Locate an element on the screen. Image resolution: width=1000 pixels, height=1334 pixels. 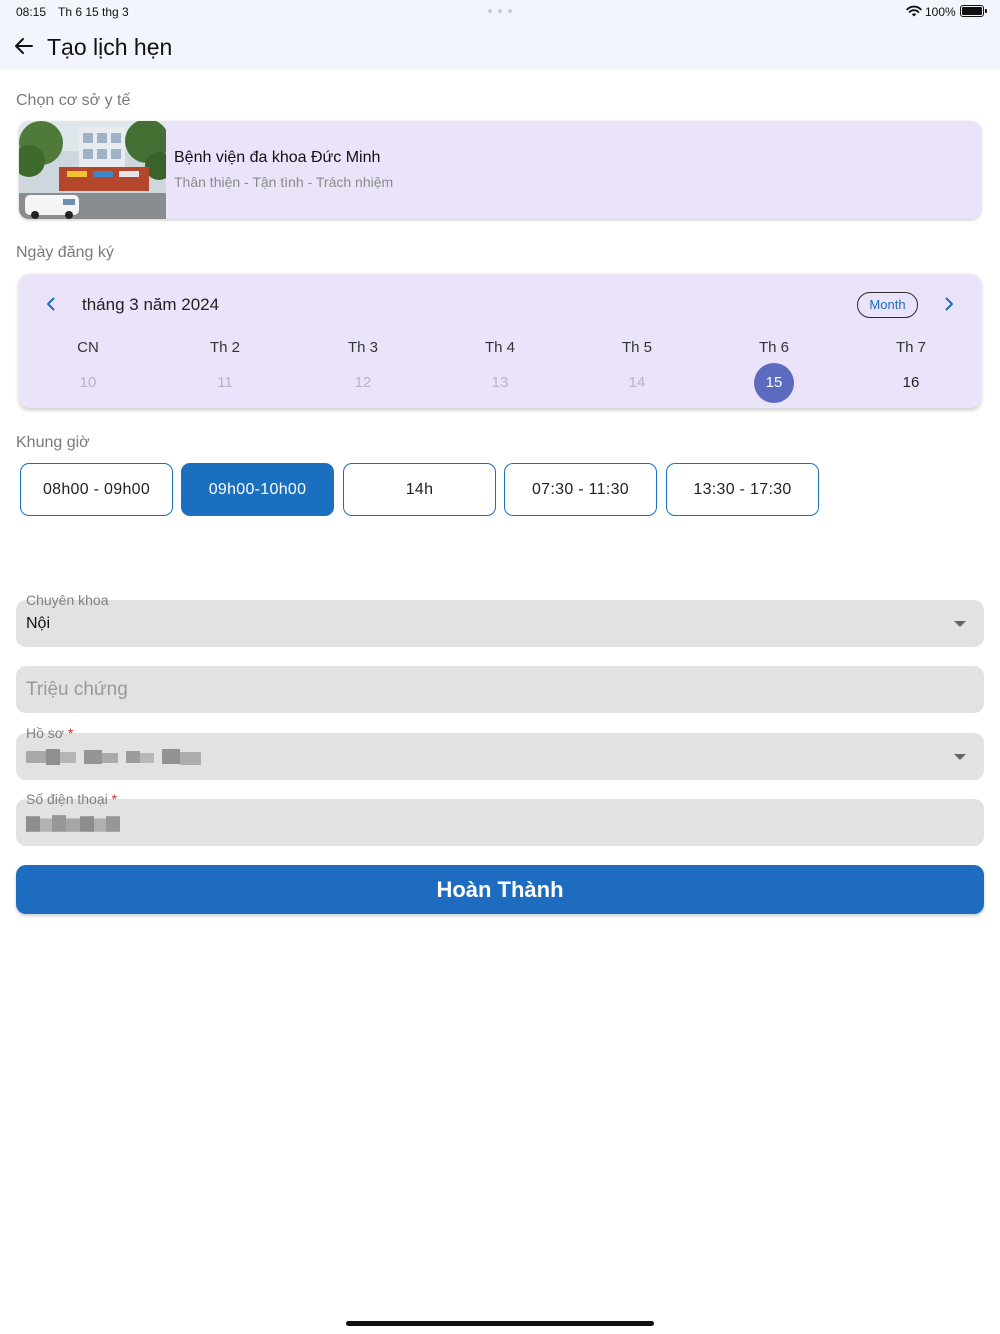
weekday-label: Th 7 is located at coordinates (910, 347).